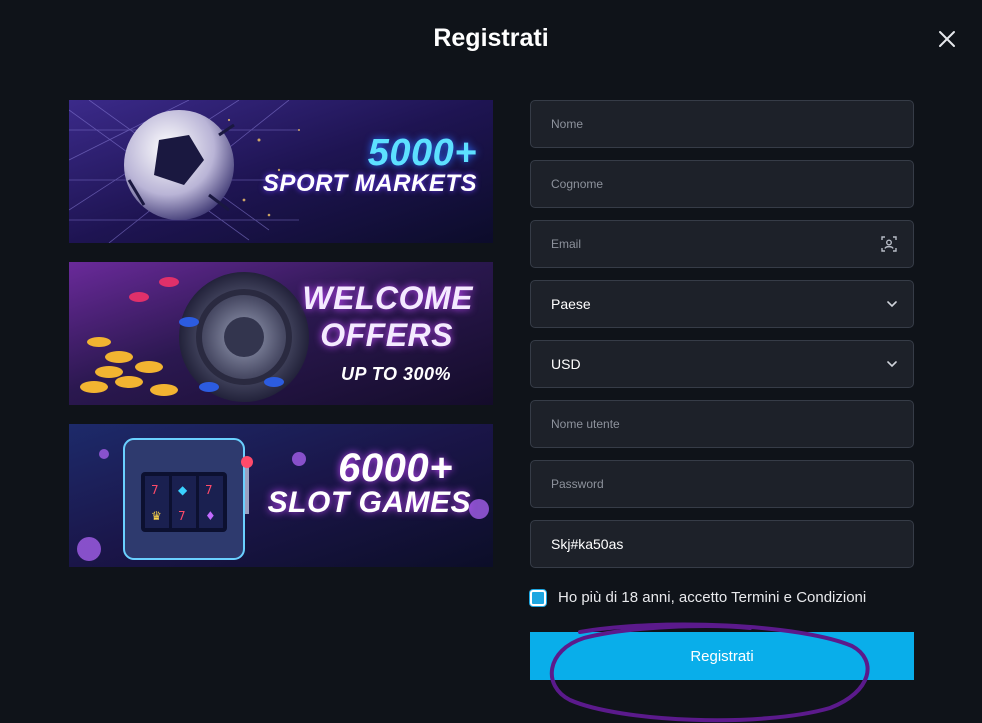 The height and width of the screenshot is (723, 982). What do you see at coordinates (369, 183) in the screenshot?
I see `banner-sport-line2: SPORT MARKETS` at bounding box center [369, 183].